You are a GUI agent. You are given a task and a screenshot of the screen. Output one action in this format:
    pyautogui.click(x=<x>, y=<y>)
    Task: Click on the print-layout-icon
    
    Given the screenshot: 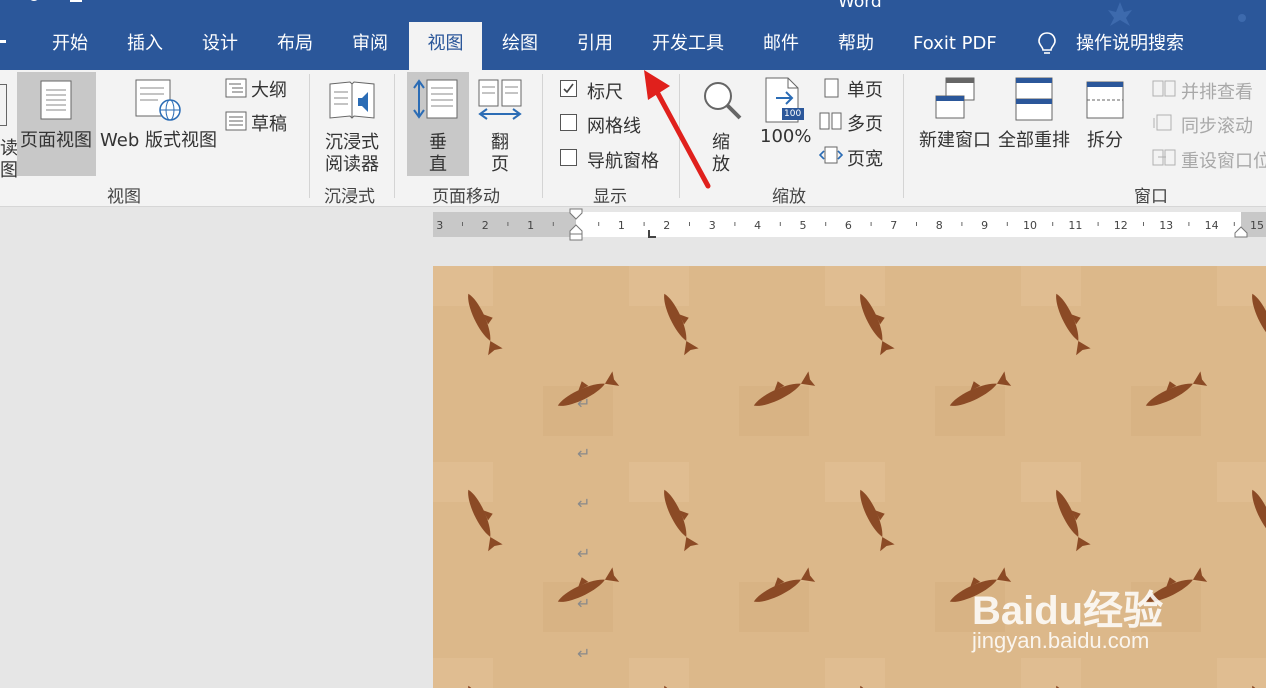 What is the action you would take?
    pyautogui.click(x=56, y=100)
    